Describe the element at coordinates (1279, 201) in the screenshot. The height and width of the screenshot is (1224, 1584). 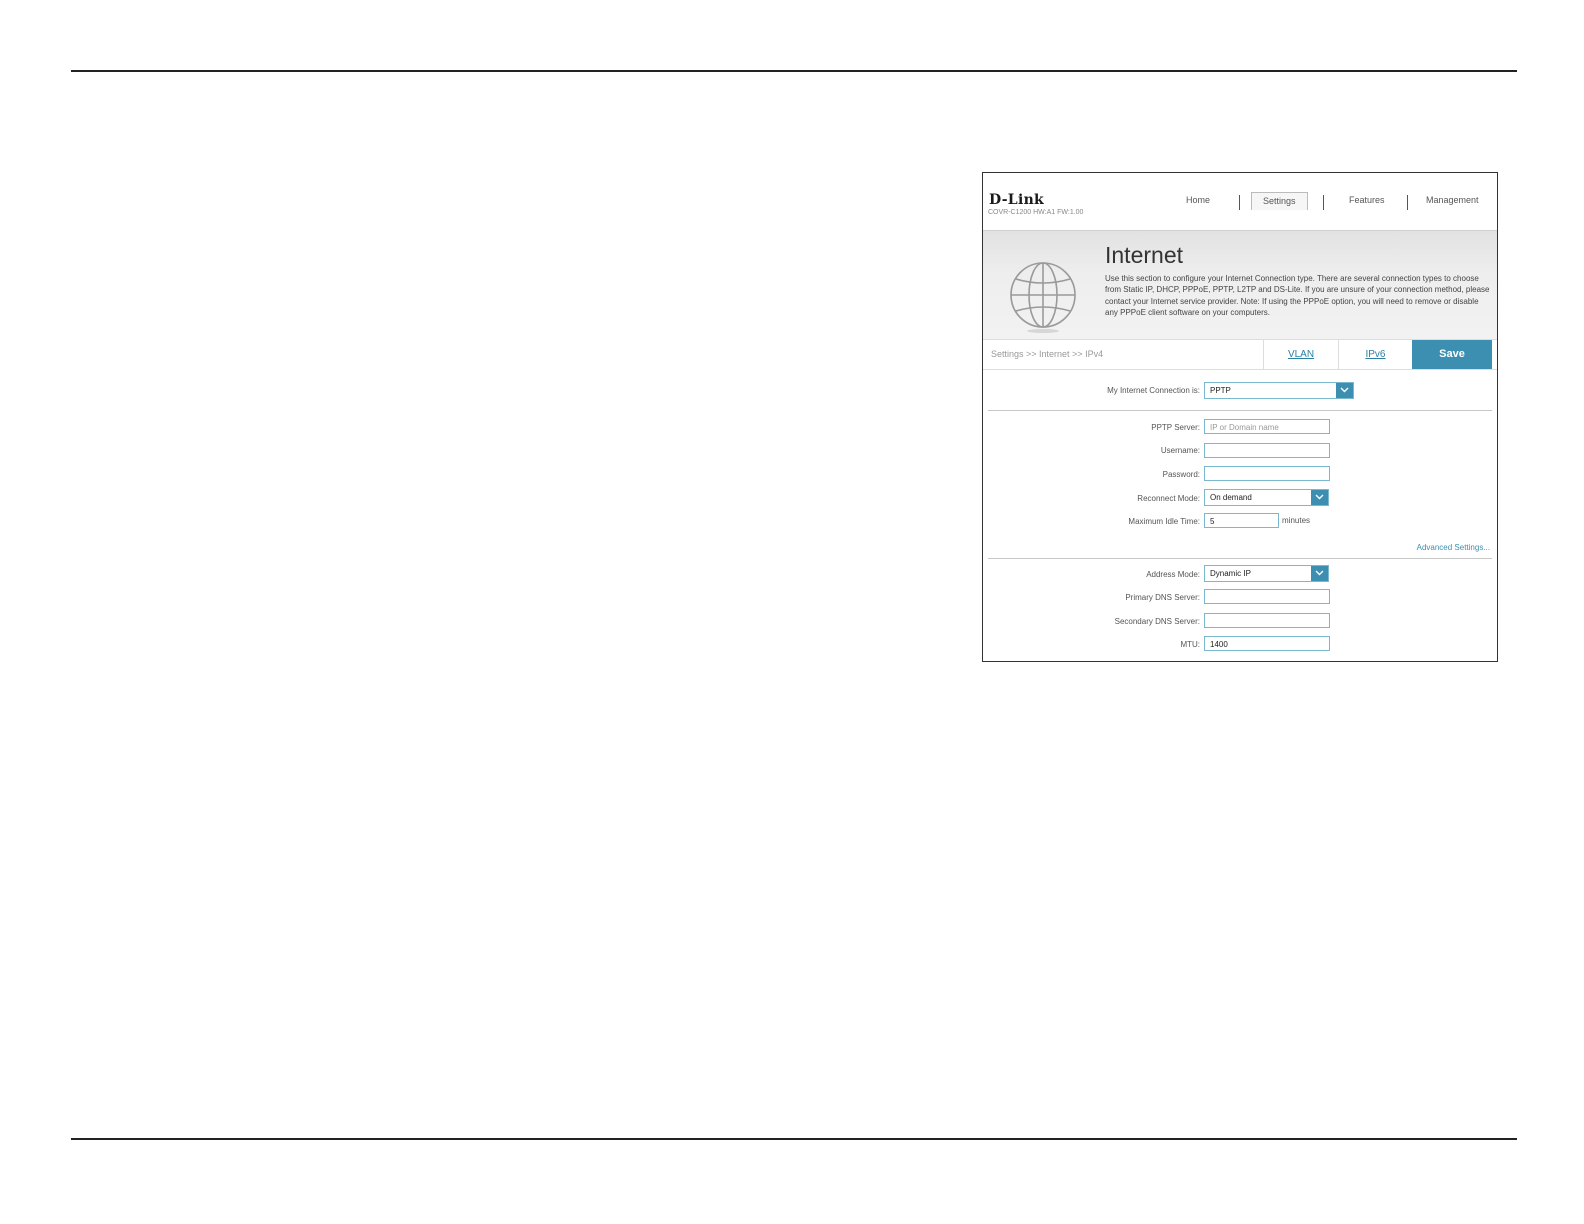
I see `nav-settings: Settings` at that location.